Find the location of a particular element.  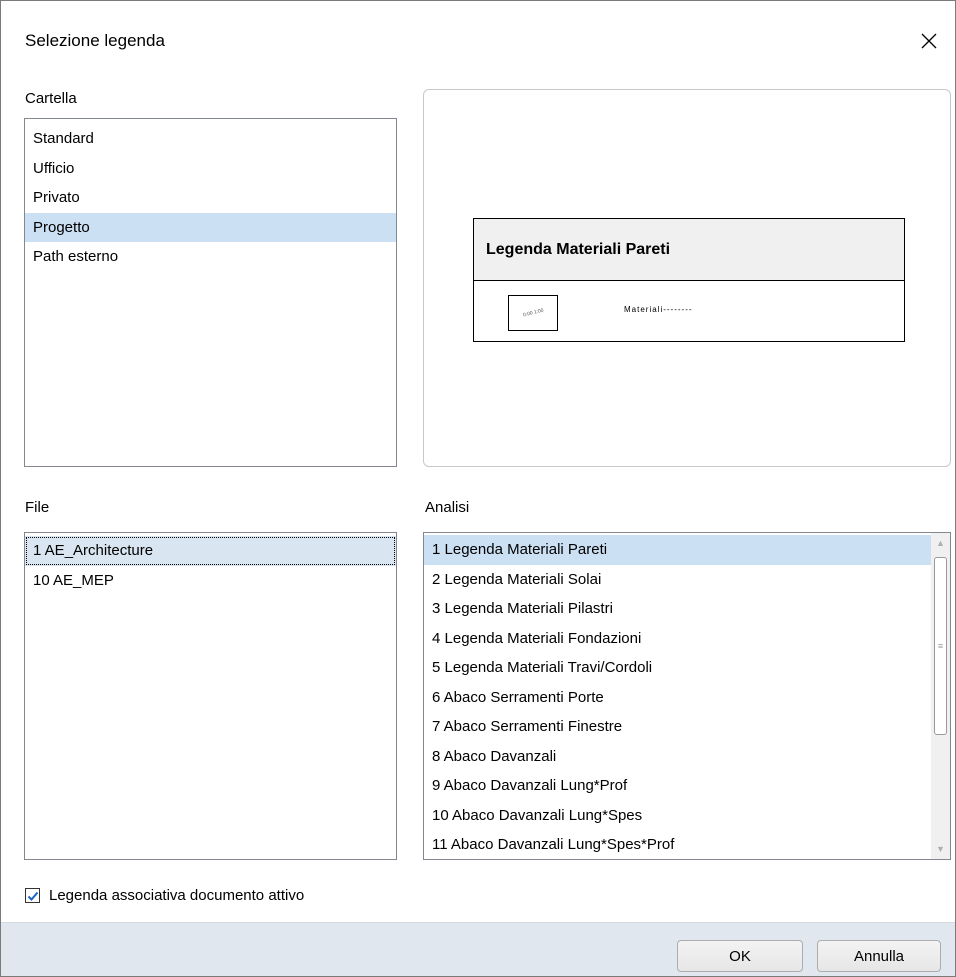

grip-icon: ≡ is located at coordinates (940, 646).